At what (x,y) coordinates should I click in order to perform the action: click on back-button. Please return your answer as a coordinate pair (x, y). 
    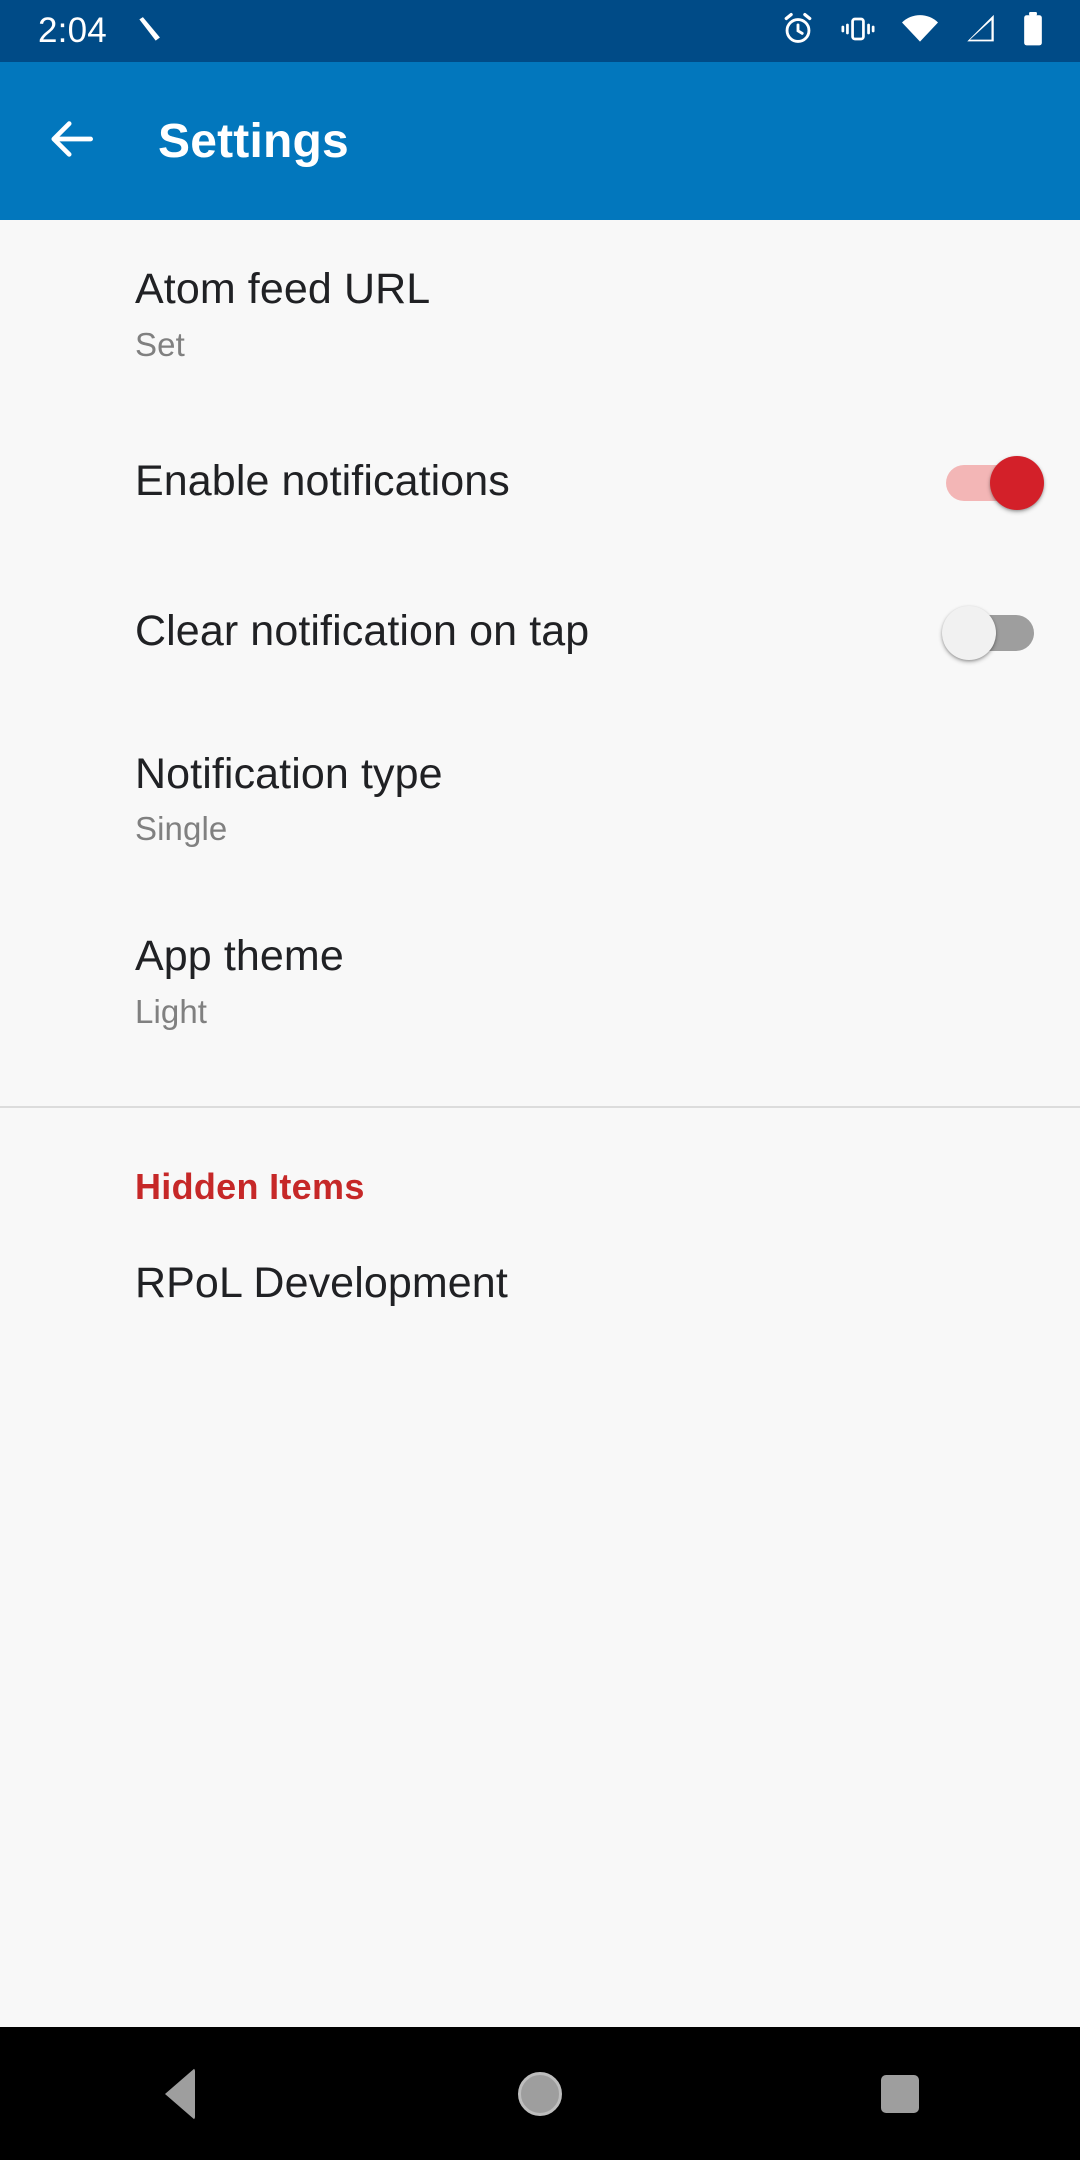
    Looking at the image, I should click on (72, 141).